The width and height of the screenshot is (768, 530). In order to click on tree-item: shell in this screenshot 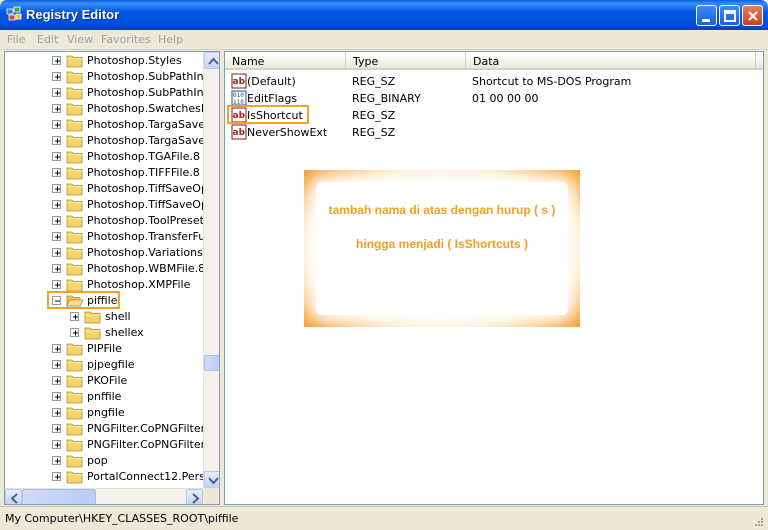, I will do `click(104, 317)`.